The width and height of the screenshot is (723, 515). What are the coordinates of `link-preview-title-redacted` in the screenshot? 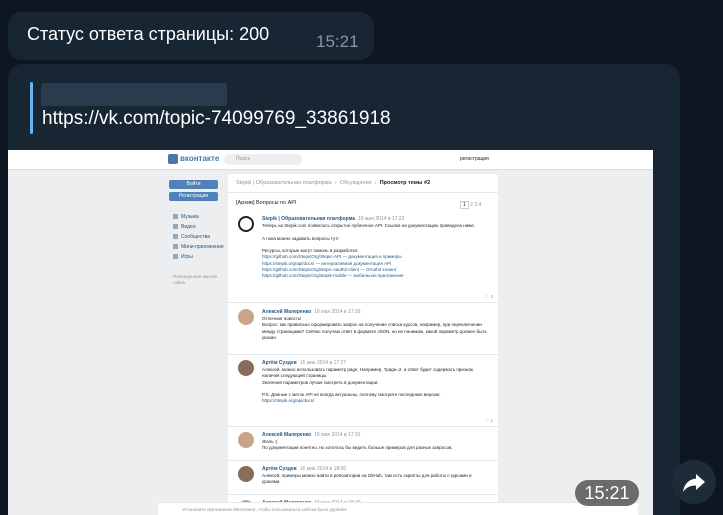 It's located at (134, 94).